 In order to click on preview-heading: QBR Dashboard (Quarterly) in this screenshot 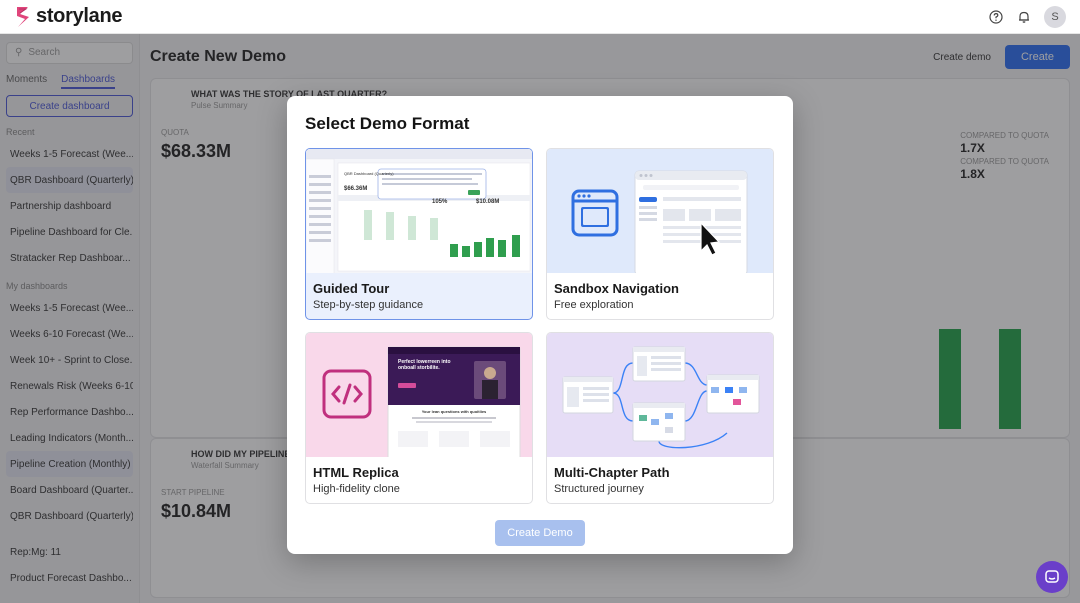, I will do `click(369, 173)`.